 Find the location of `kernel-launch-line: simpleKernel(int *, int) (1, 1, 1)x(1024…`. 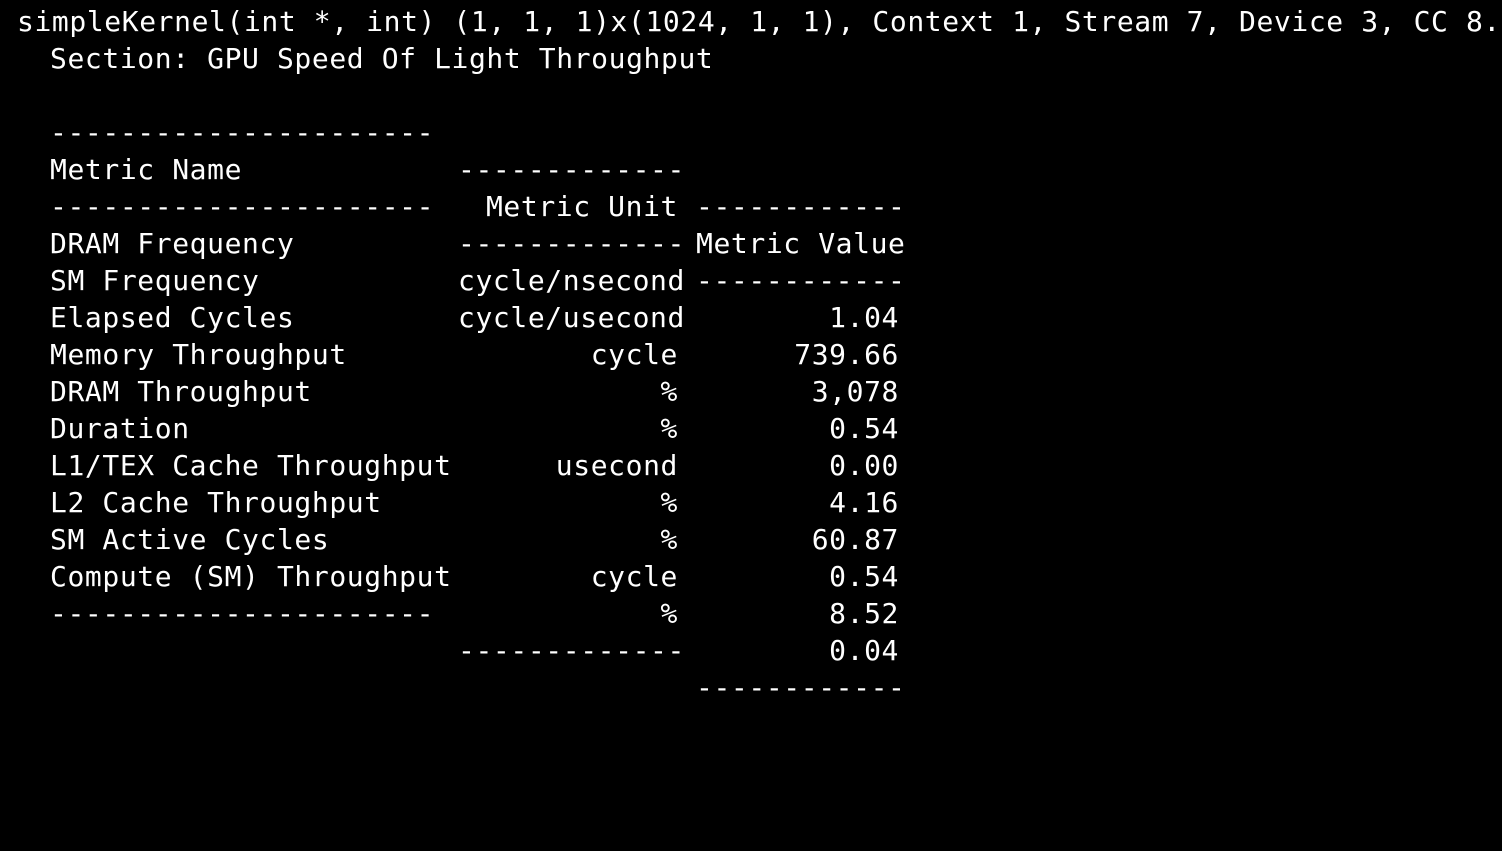

kernel-launch-line: simpleKernel(int *, int) (1, 1, 1)x(1024… is located at coordinates (759, 21).